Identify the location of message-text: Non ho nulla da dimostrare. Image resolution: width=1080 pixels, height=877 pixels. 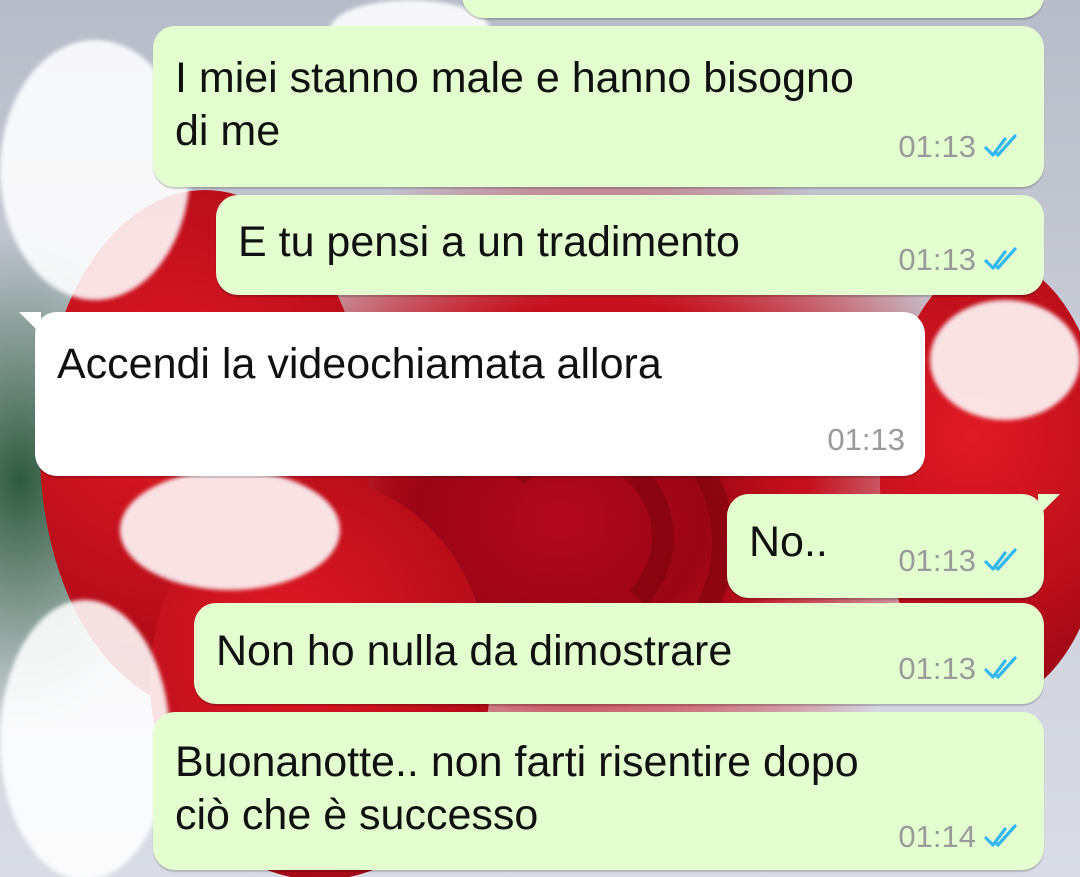
(474, 651).